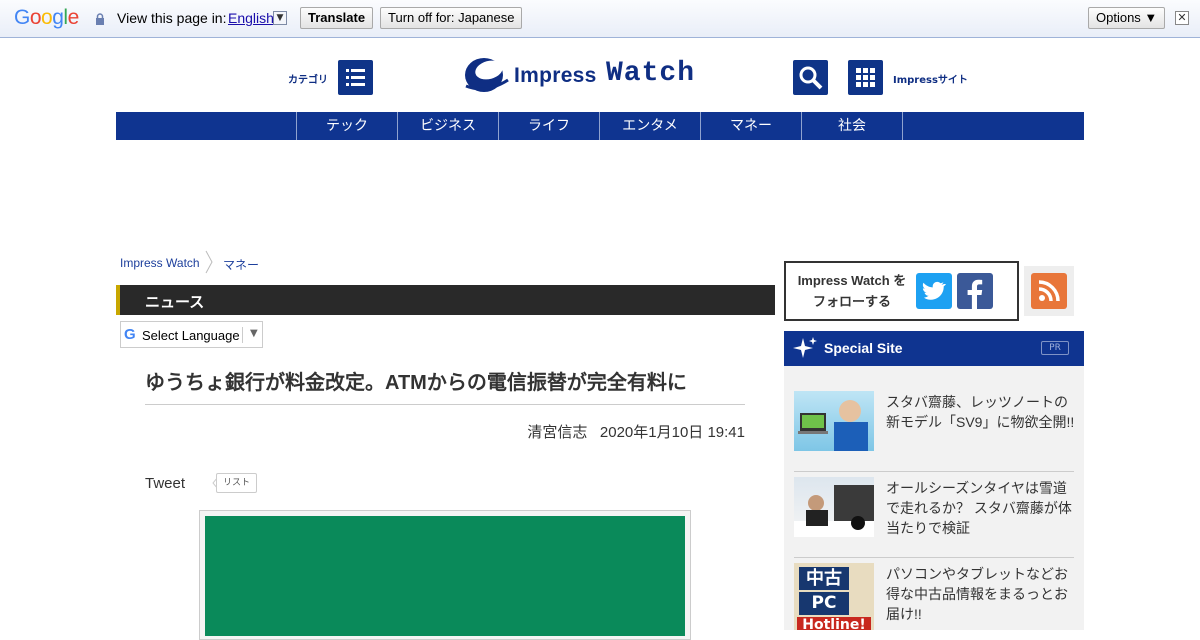 The width and height of the screenshot is (1200, 640). Describe the element at coordinates (852, 291) in the screenshot. I see `follow-text: Impress Watch を フォローする` at that location.